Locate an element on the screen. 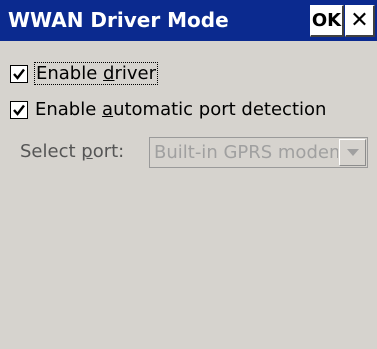 The height and width of the screenshot is (349, 377). auto-port-detection-checkbox is located at coordinates (19, 109).